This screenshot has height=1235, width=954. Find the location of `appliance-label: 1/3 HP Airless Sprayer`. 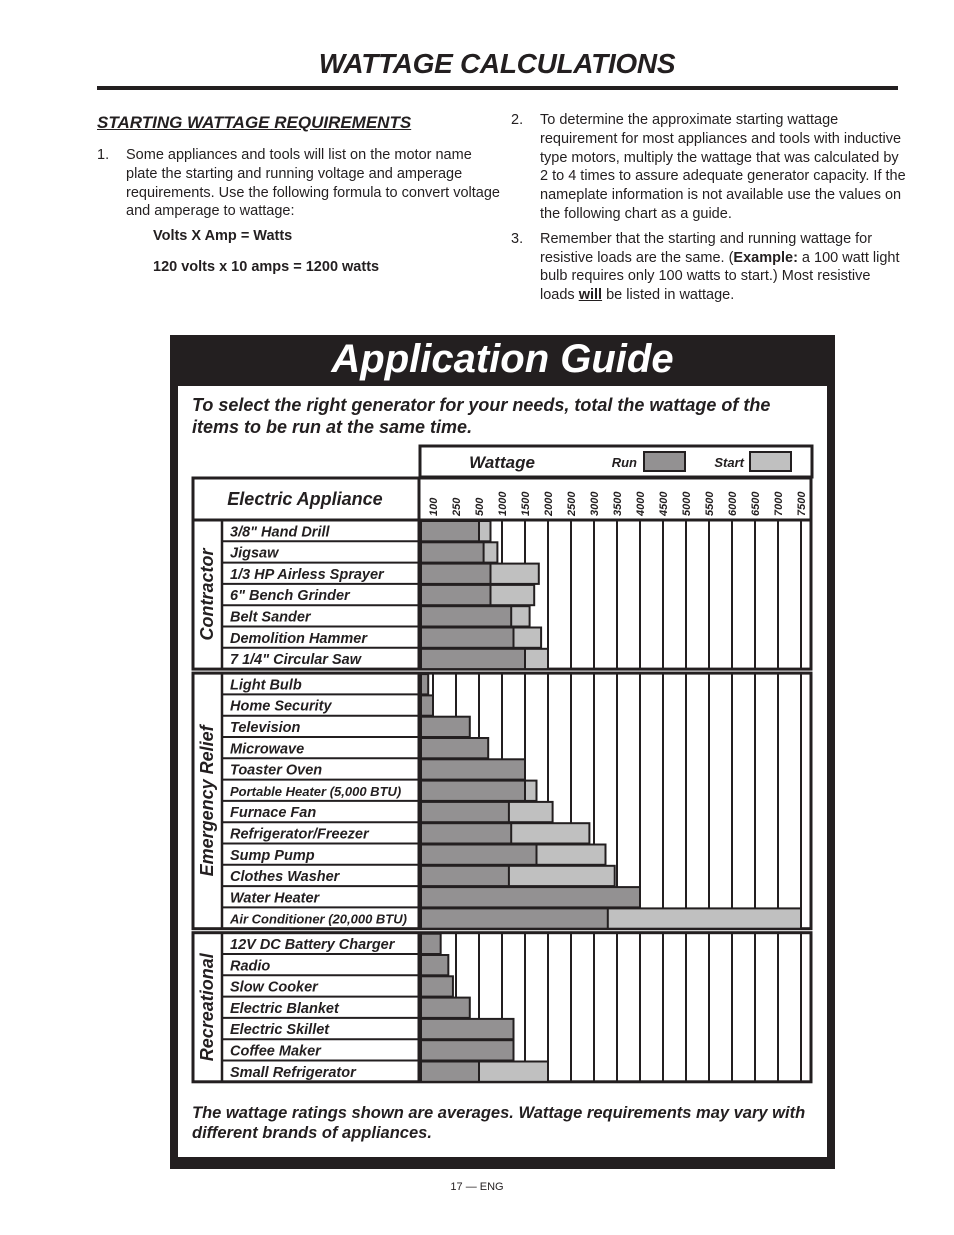

appliance-label: 1/3 HP Airless Sprayer is located at coordinates (307, 575).